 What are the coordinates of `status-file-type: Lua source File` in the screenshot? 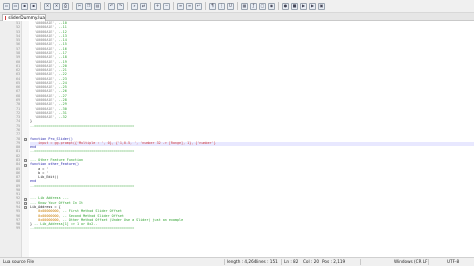 It's located at (19, 261).